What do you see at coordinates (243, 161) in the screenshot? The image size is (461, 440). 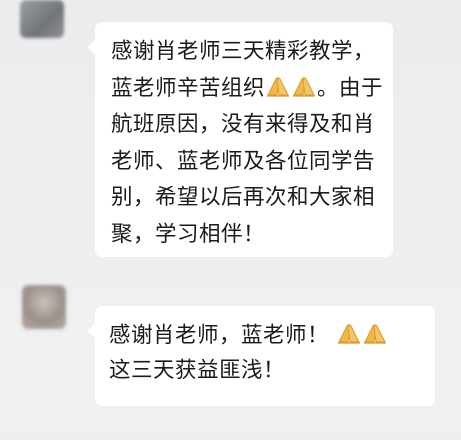 I see `message-line: 老师、蓝老师及各位同学告` at bounding box center [243, 161].